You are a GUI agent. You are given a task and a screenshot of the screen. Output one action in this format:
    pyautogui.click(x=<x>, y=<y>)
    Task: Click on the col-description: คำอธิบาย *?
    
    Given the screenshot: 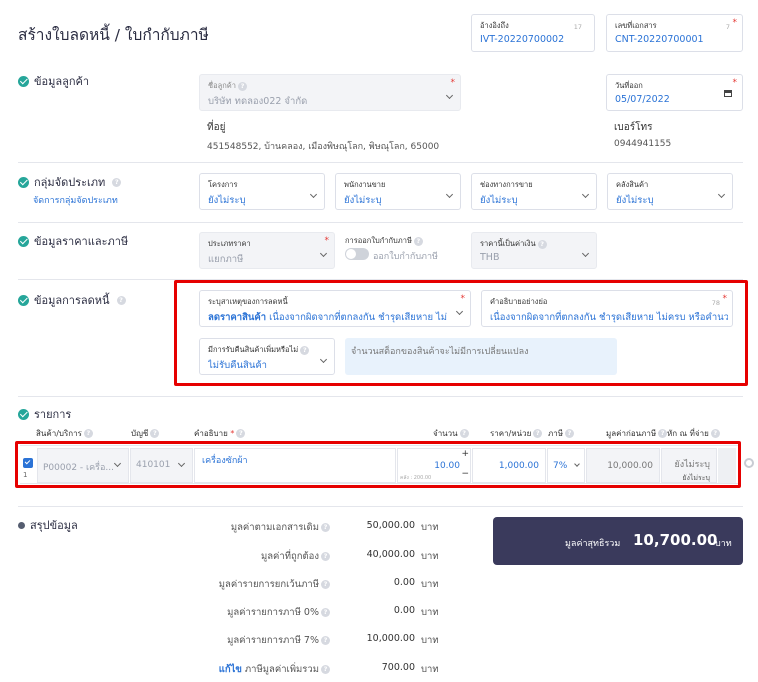 What is the action you would take?
    pyautogui.click(x=220, y=433)
    